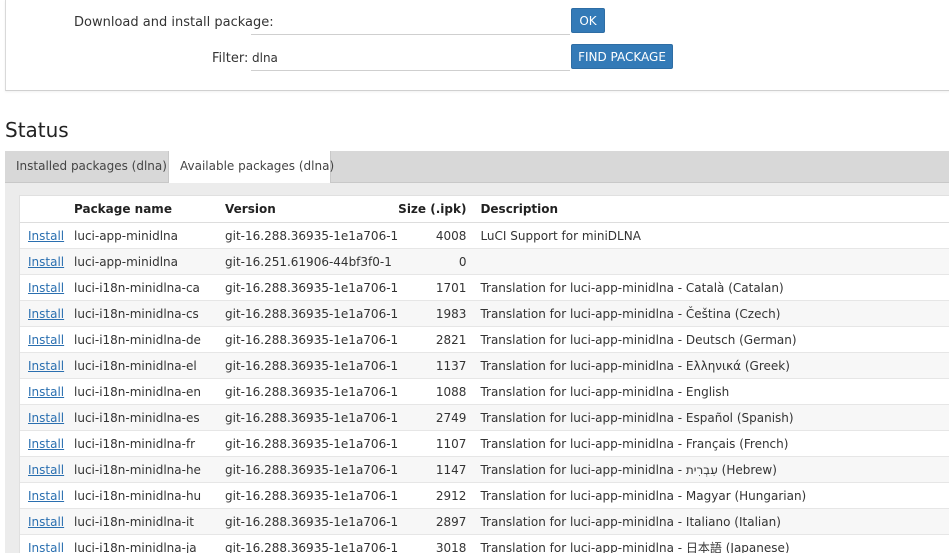  What do you see at coordinates (710, 235) in the screenshot?
I see `description-cell: LuCI Support for miniDLNA` at bounding box center [710, 235].